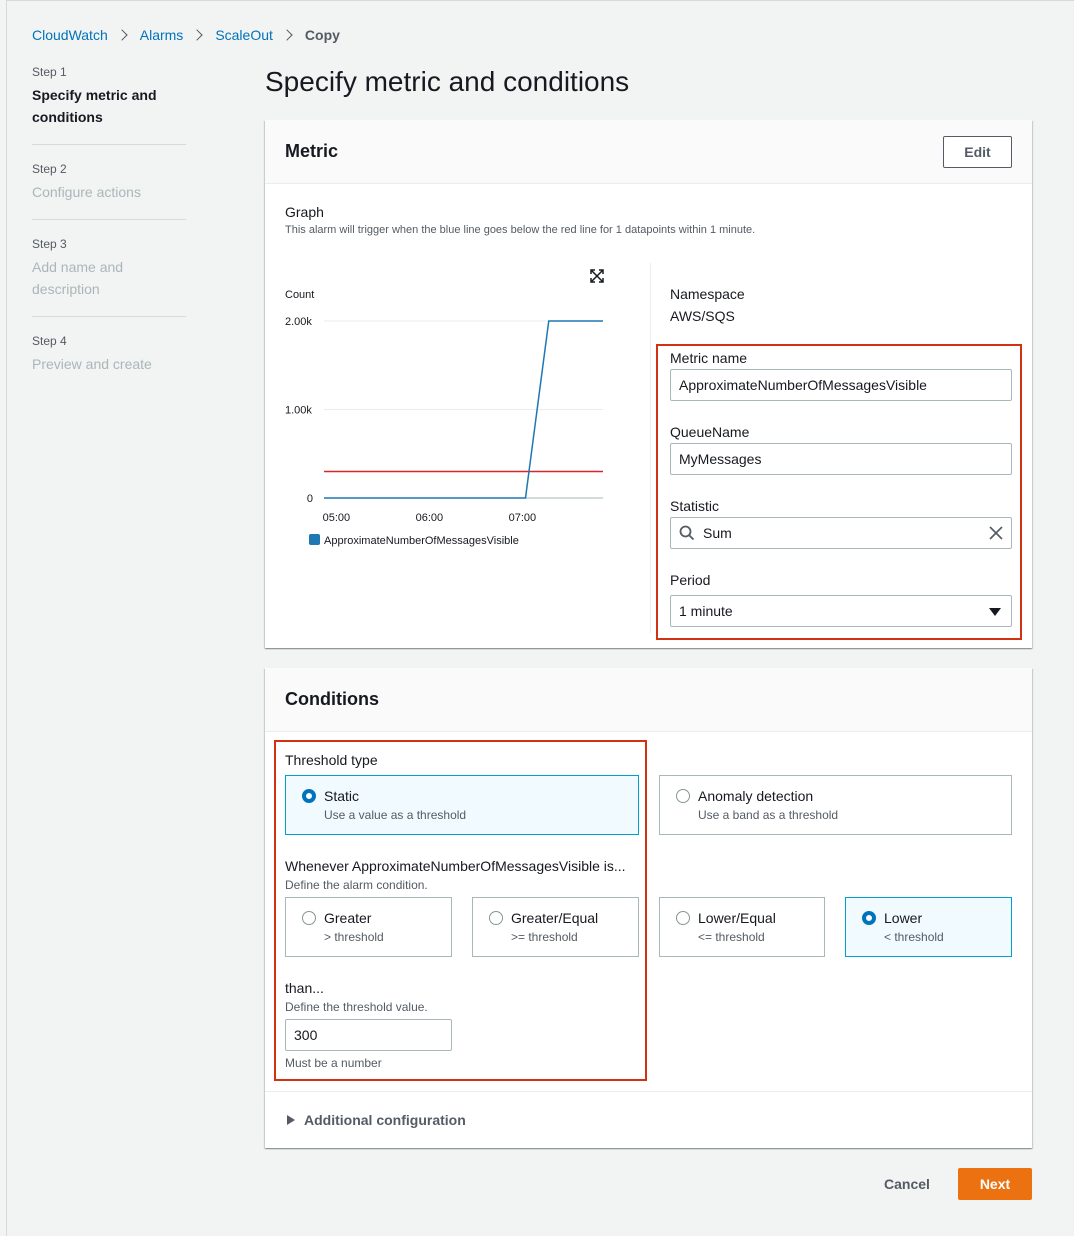  What do you see at coordinates (312, 151) in the screenshot?
I see `metric-panel-title: Metric` at bounding box center [312, 151].